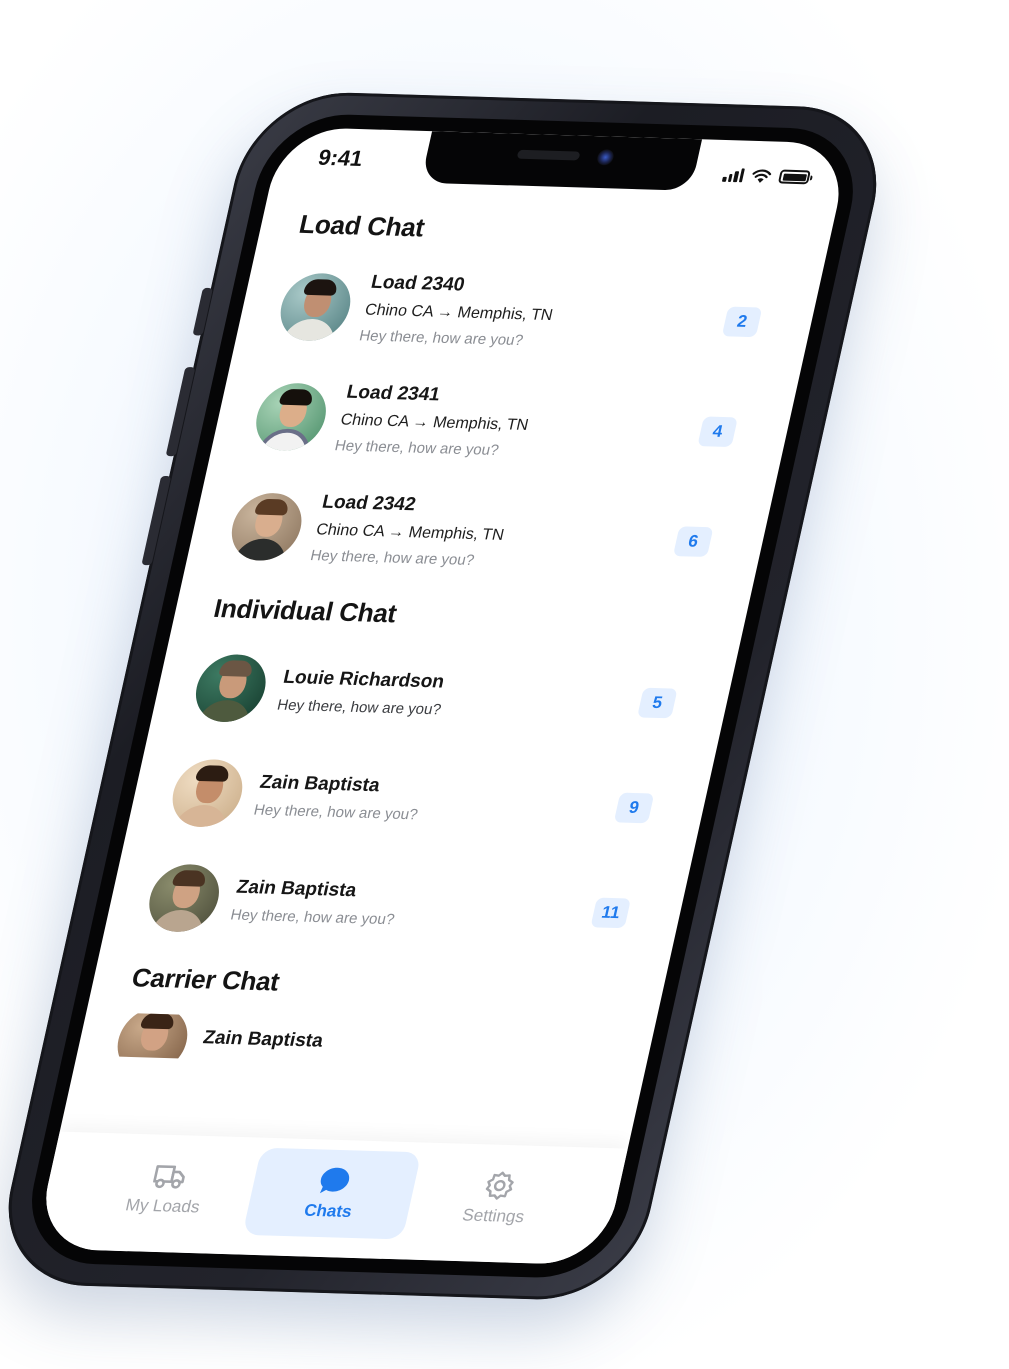 This screenshot has height=1369, width=1009. Describe the element at coordinates (742, 321) in the screenshot. I see `unread-badge: 2` at that location.